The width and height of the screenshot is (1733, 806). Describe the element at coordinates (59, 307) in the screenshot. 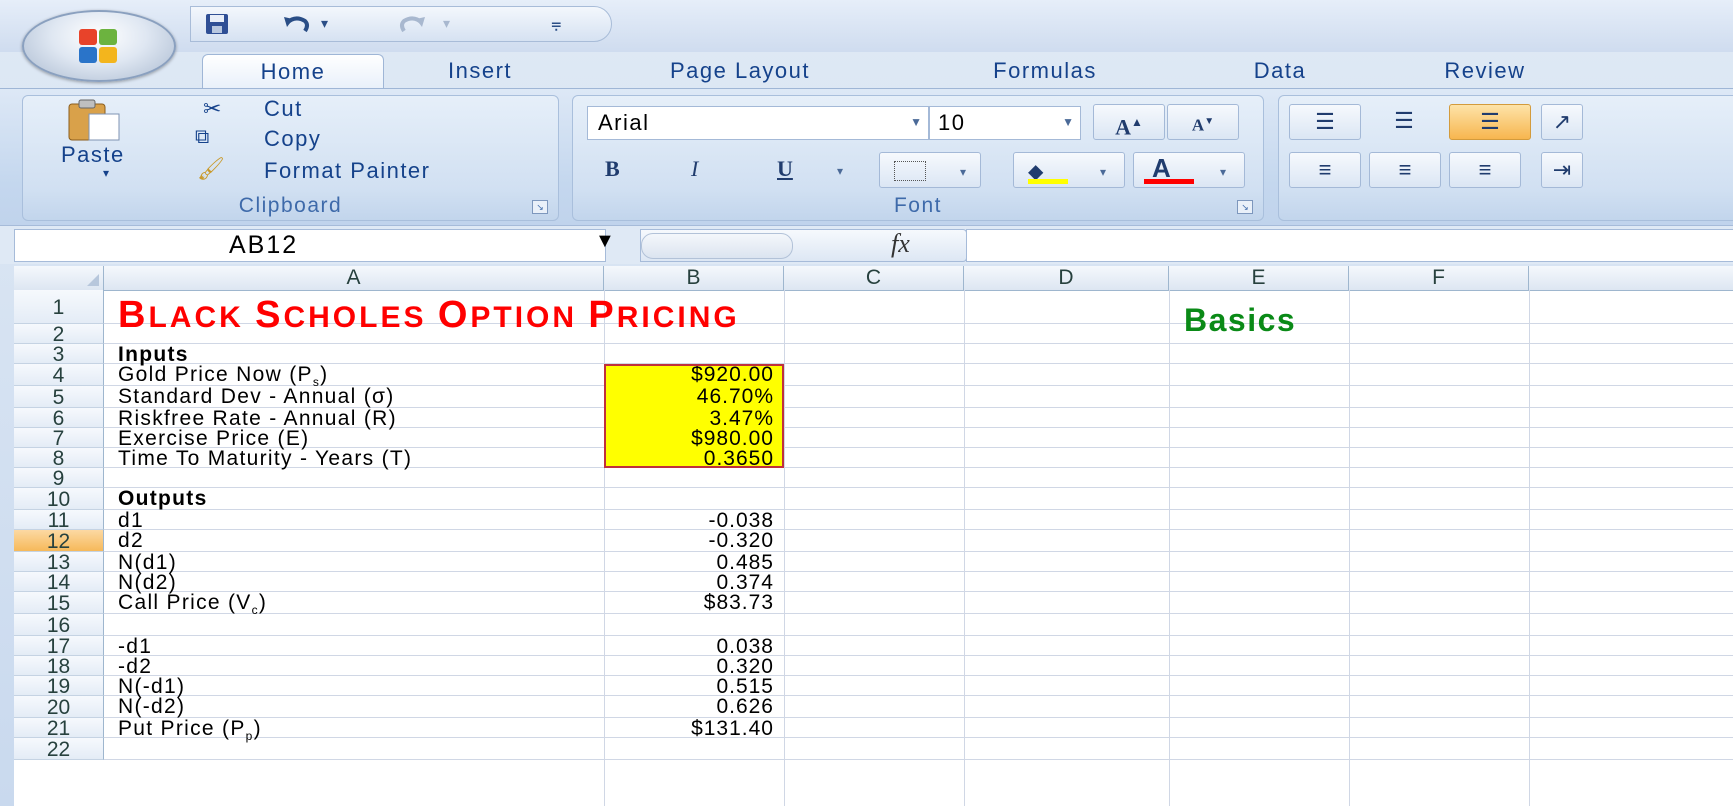

I see `row-header: 1` at that location.